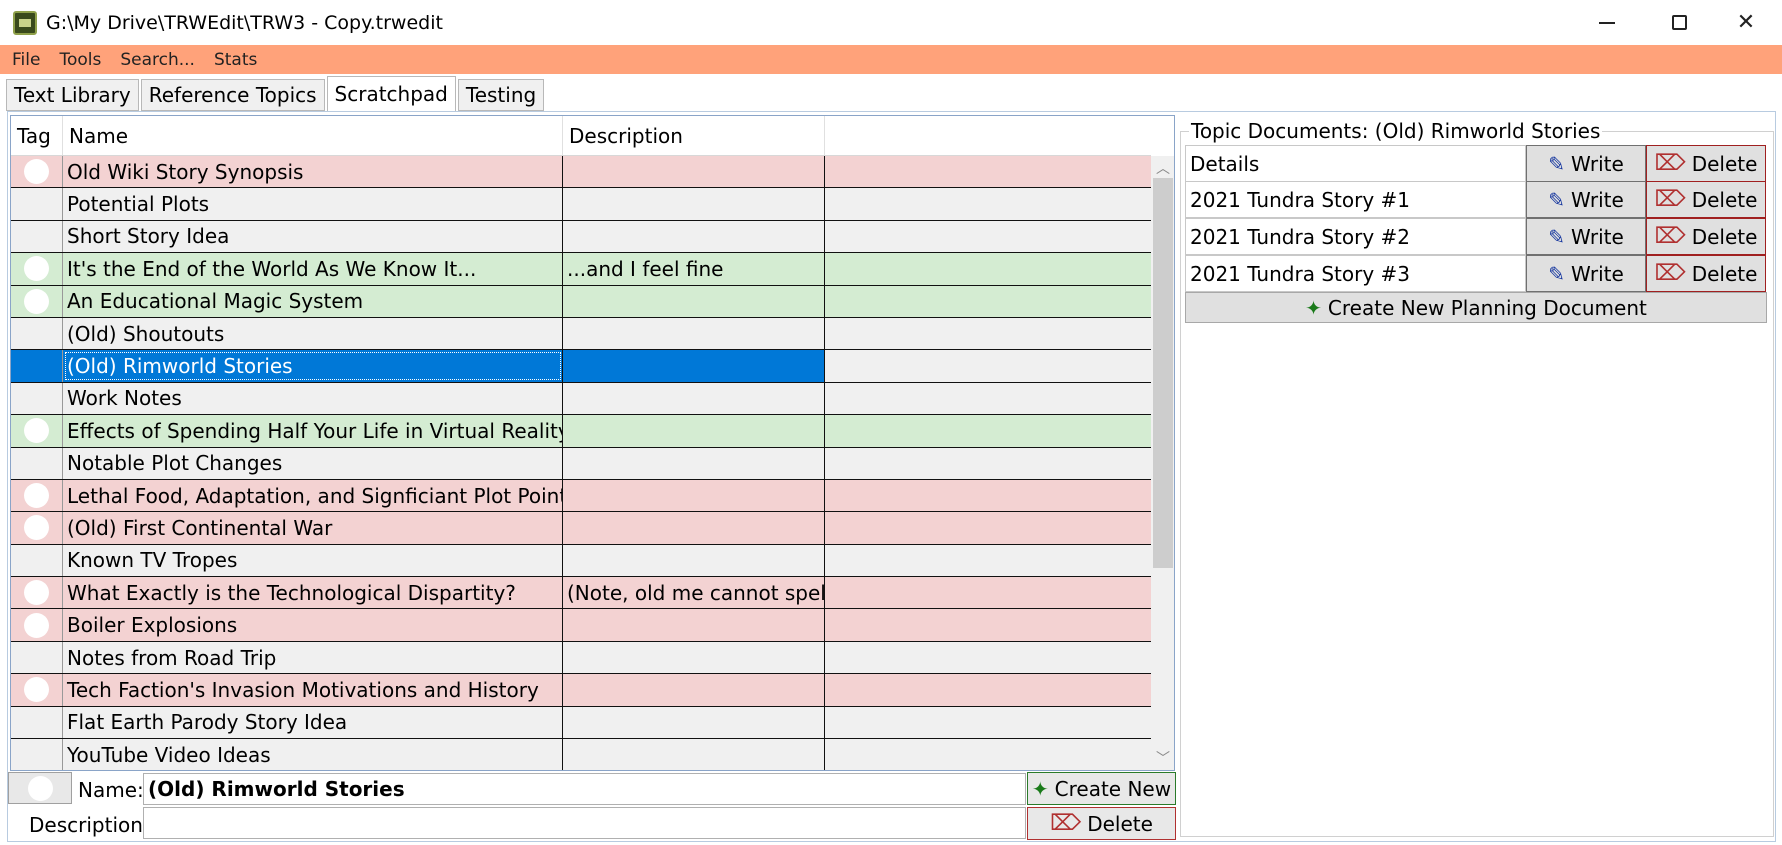 The image size is (1782, 845). Describe the element at coordinates (313, 657) in the screenshot. I see `row-name-cell: Notes from Road Trip` at that location.